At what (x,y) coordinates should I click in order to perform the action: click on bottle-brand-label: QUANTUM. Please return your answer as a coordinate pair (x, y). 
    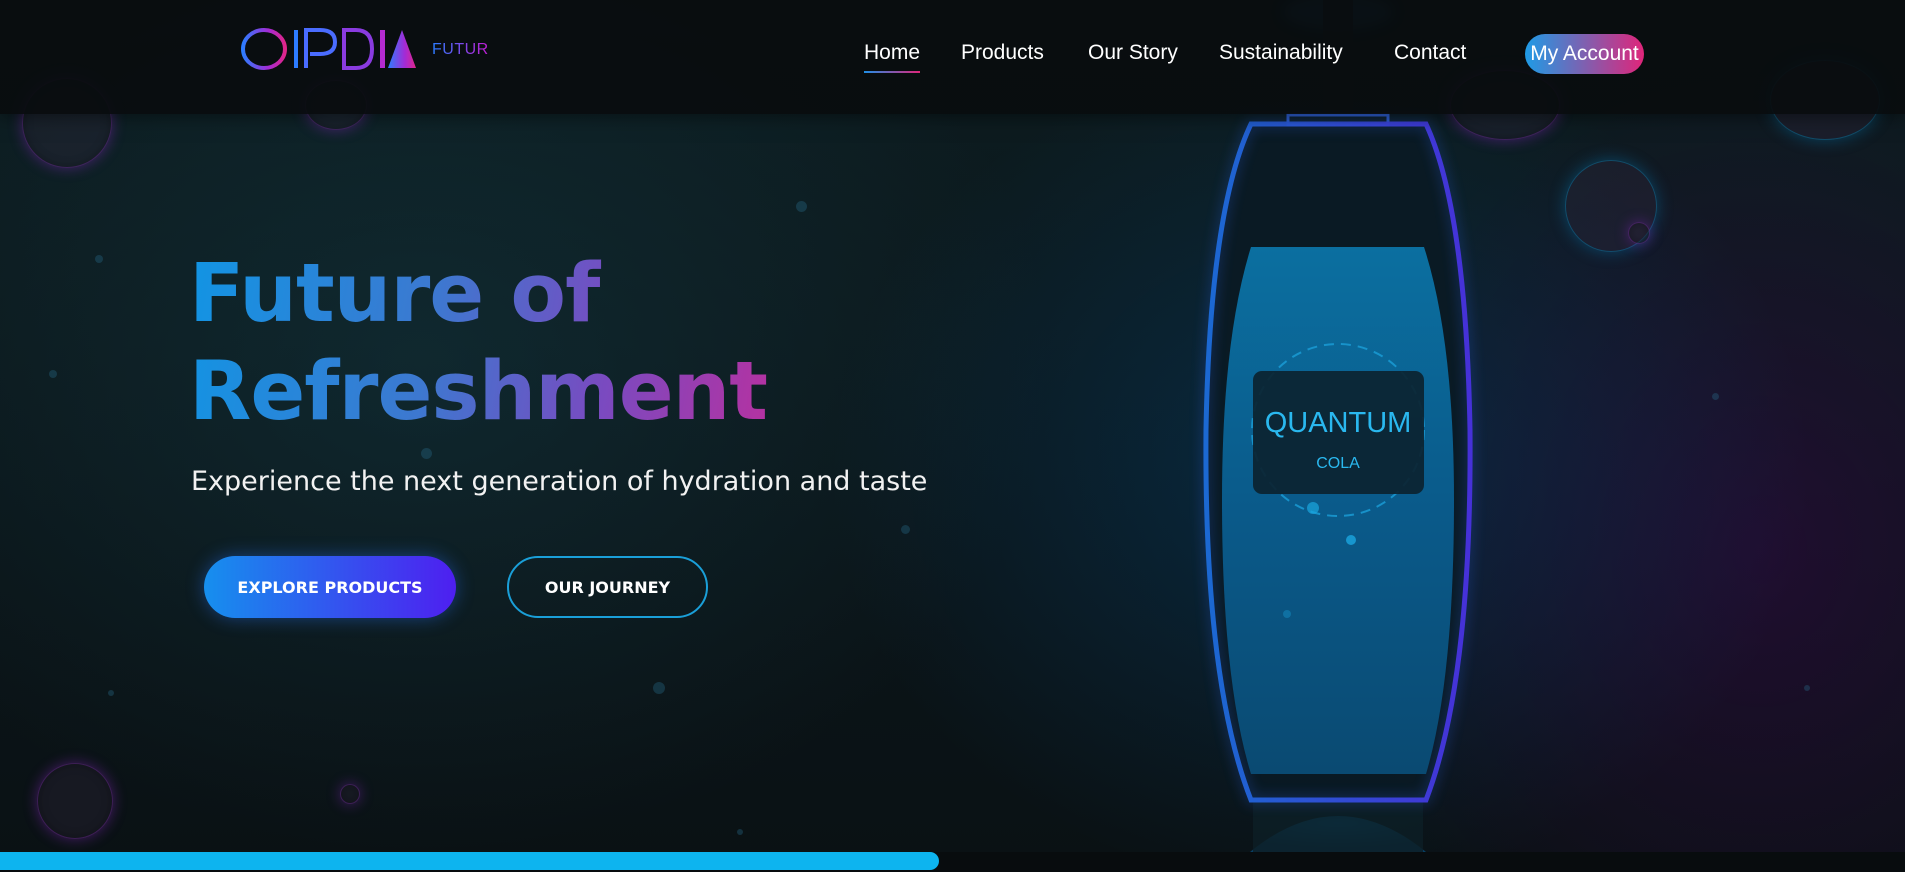
    Looking at the image, I should click on (1338, 423).